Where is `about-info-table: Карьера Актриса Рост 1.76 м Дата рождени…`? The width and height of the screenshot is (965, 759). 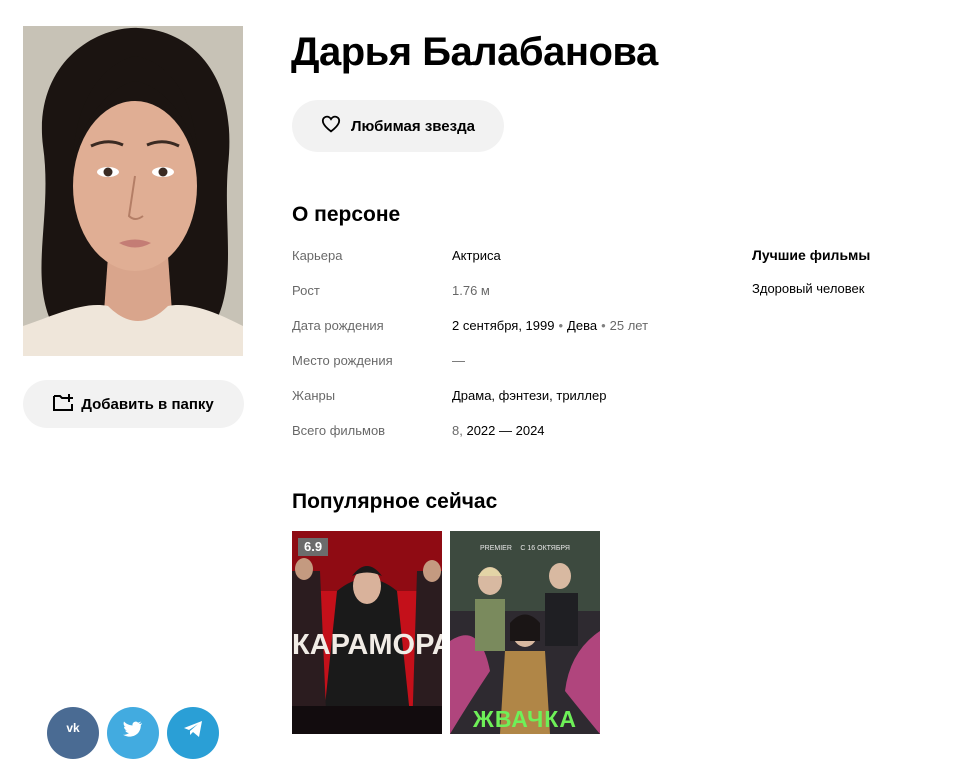
about-info-table: Карьера Актриса Рост 1.76 м Дата рождени… is located at coordinates (502, 343).